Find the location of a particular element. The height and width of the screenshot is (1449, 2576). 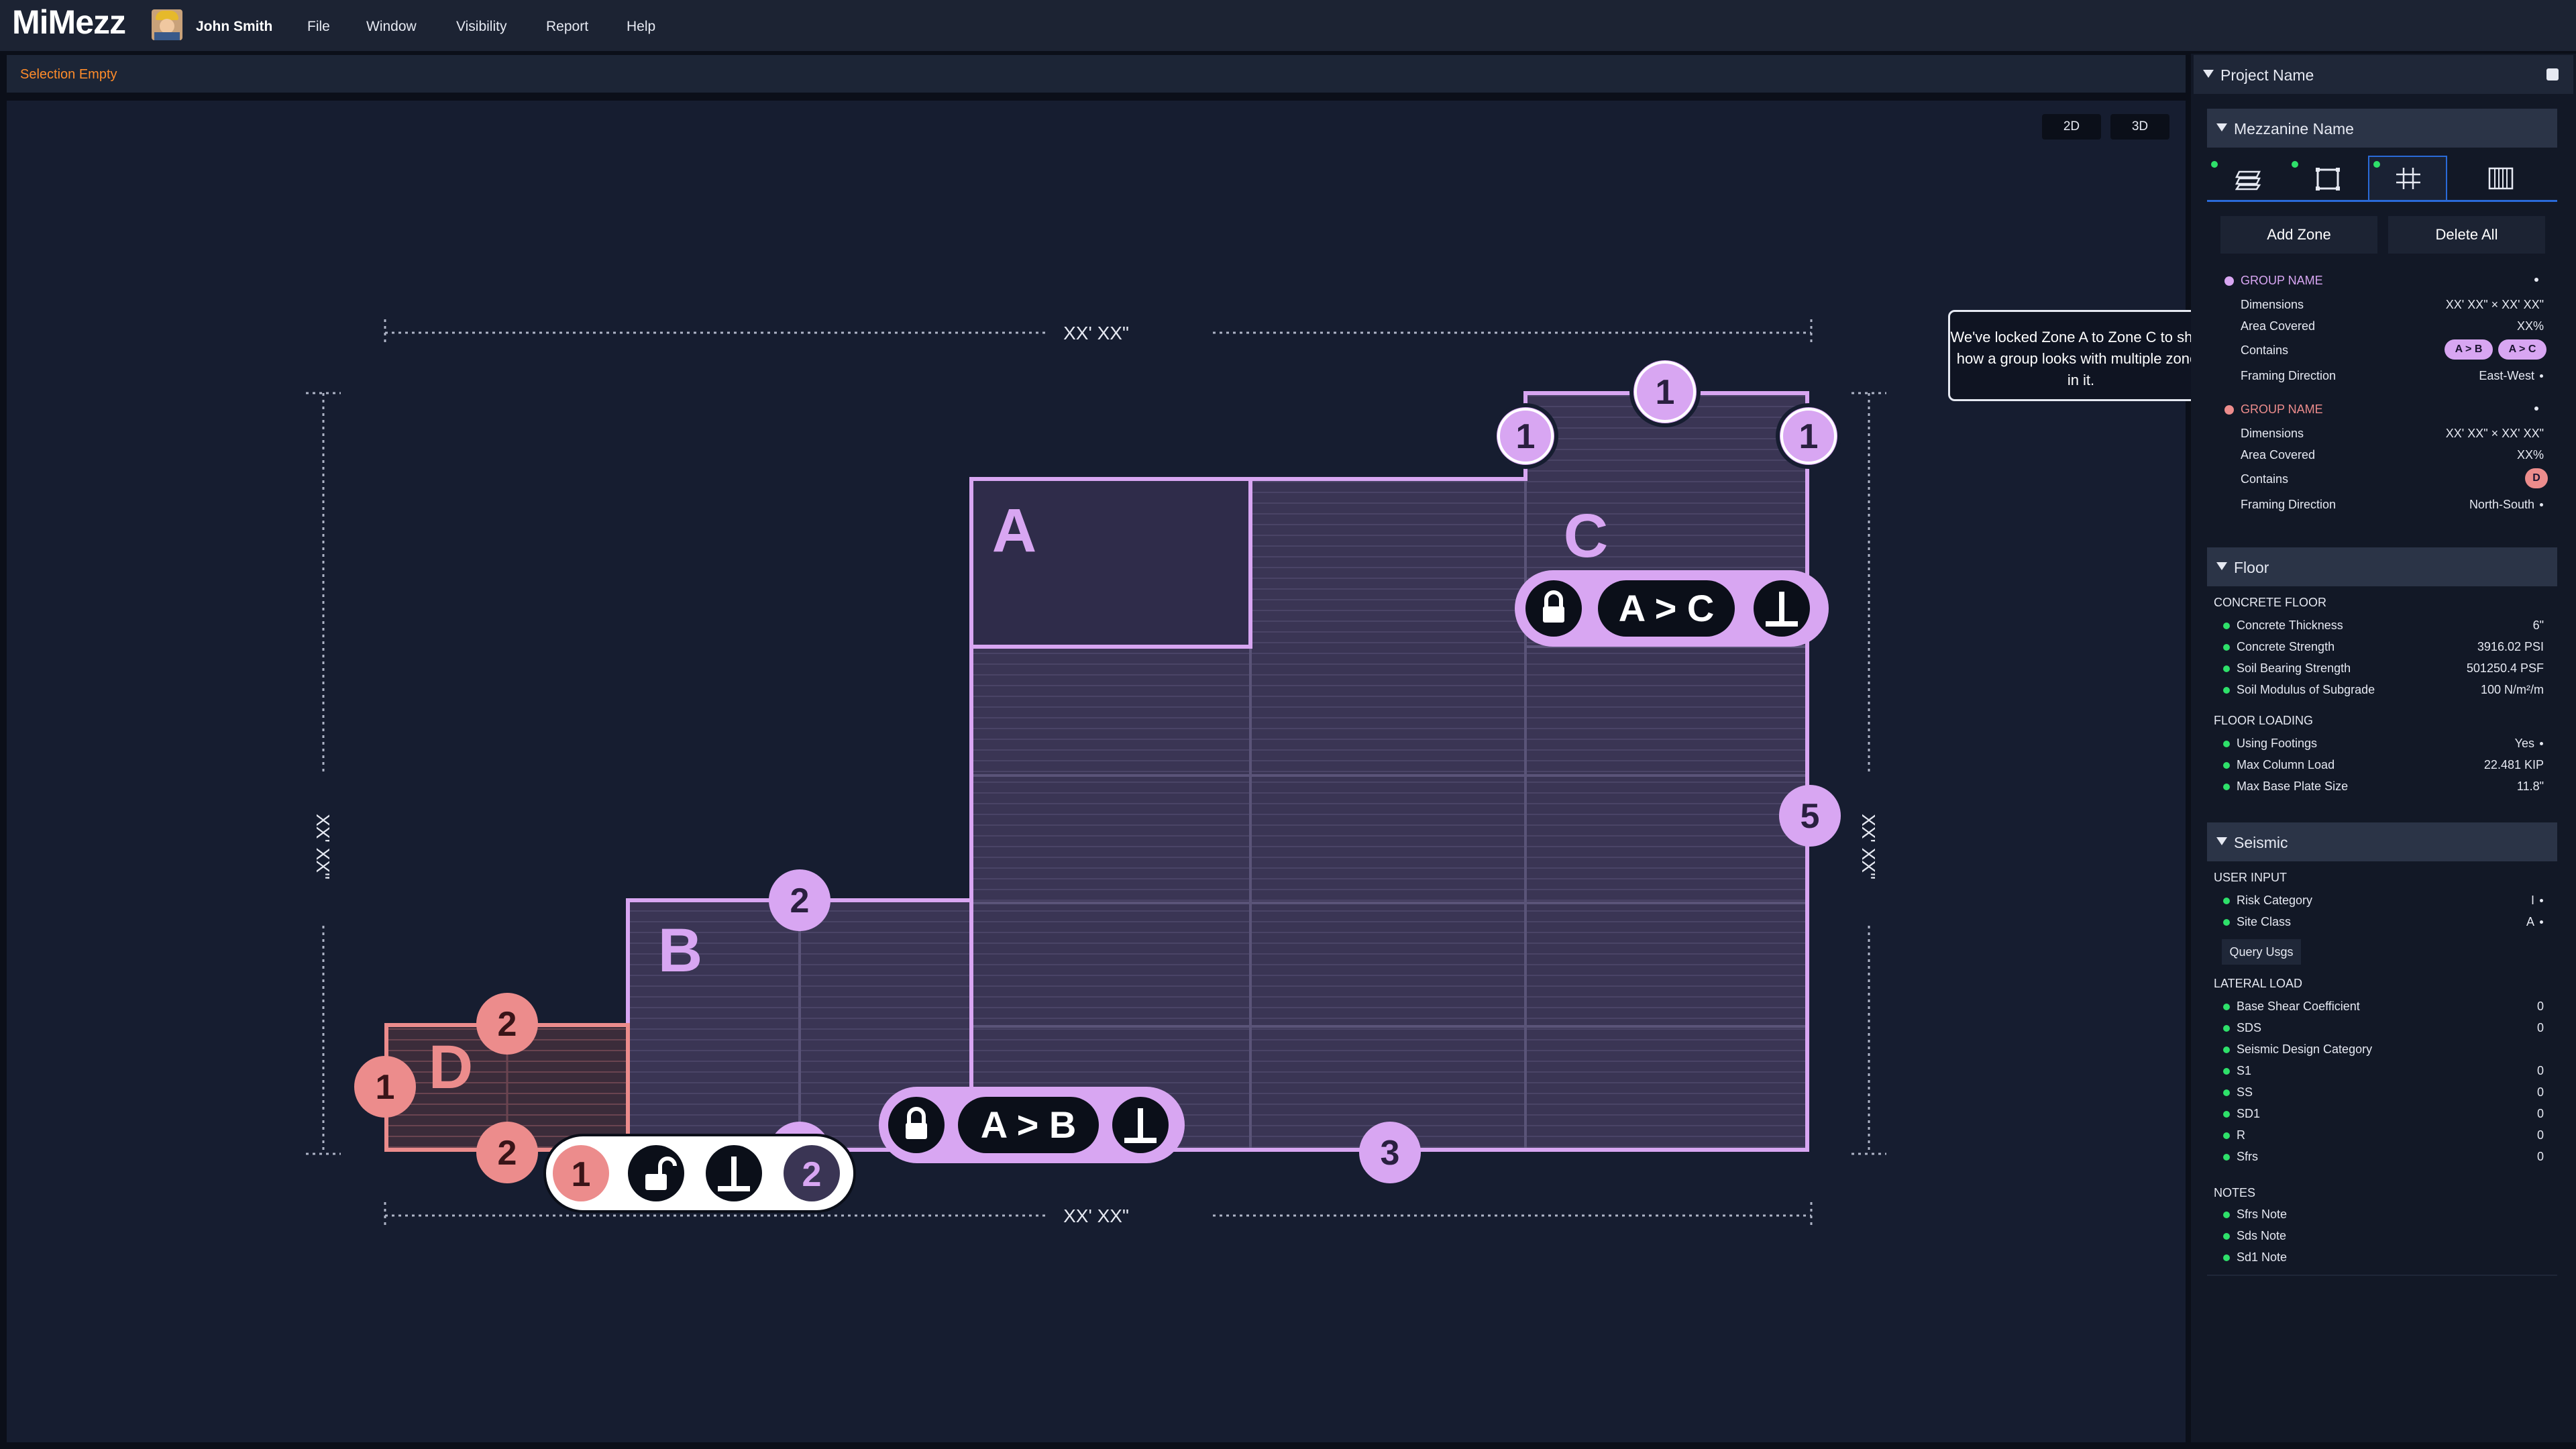

mezzanine-name: Mezzanine Name is located at coordinates (2294, 129).